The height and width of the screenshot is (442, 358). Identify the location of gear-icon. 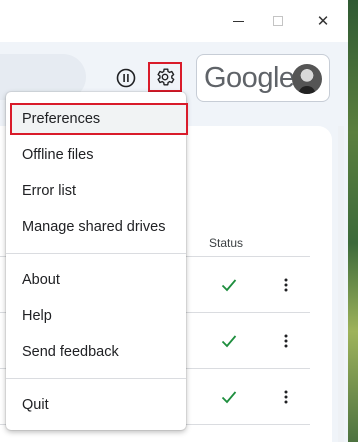
(166, 77).